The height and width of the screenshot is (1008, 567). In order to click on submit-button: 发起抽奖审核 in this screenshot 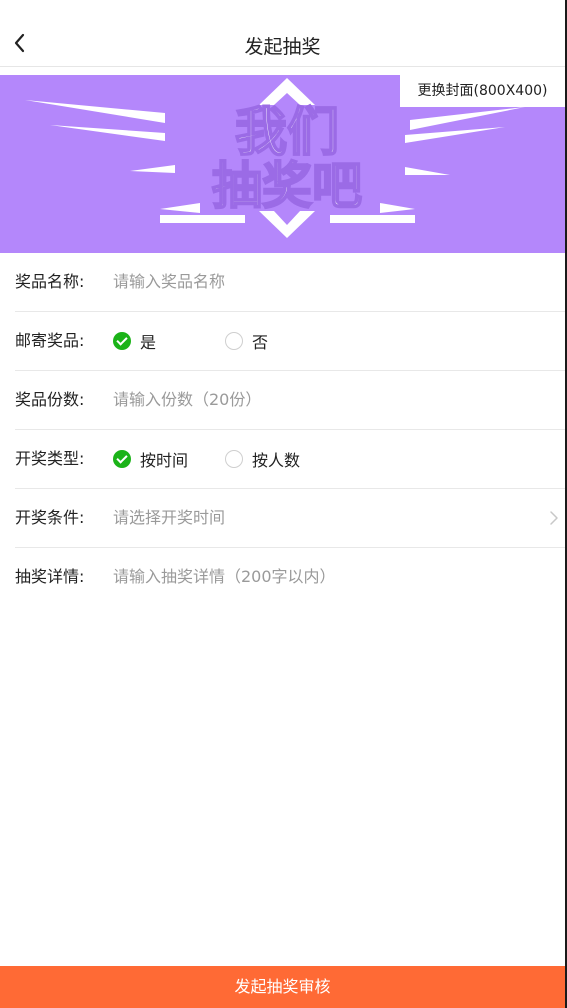, I will do `click(282, 987)`.